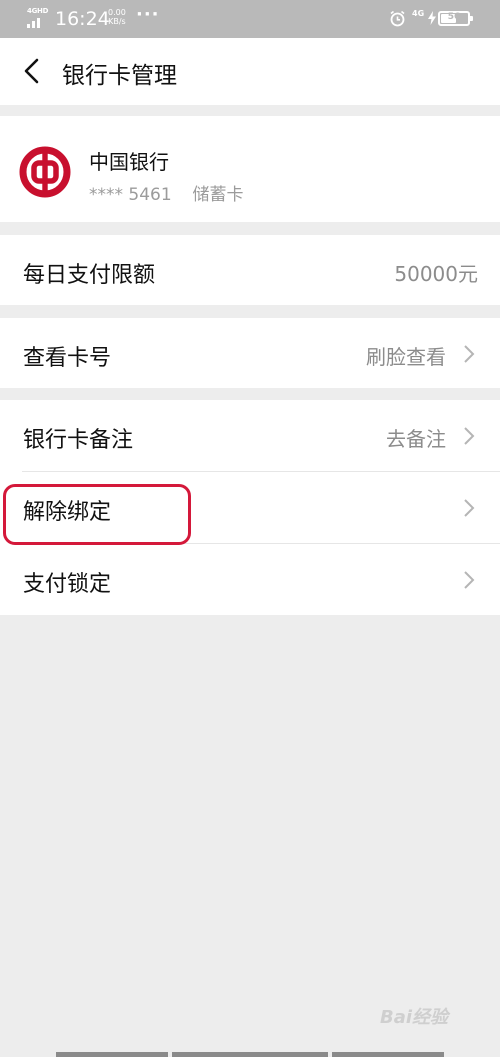 This screenshot has width=500, height=1057. Describe the element at coordinates (78, 440) in the screenshot. I see `card-note-label: 银行卡备注` at that location.